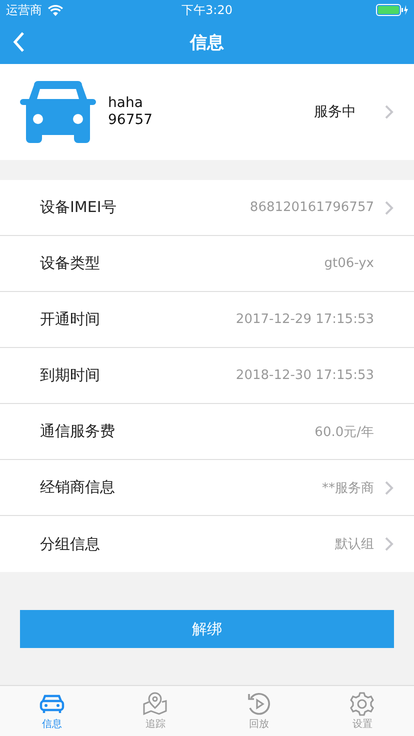 The image size is (414, 736). What do you see at coordinates (24, 10) in the screenshot?
I see `carrier-text: 运营商` at bounding box center [24, 10].